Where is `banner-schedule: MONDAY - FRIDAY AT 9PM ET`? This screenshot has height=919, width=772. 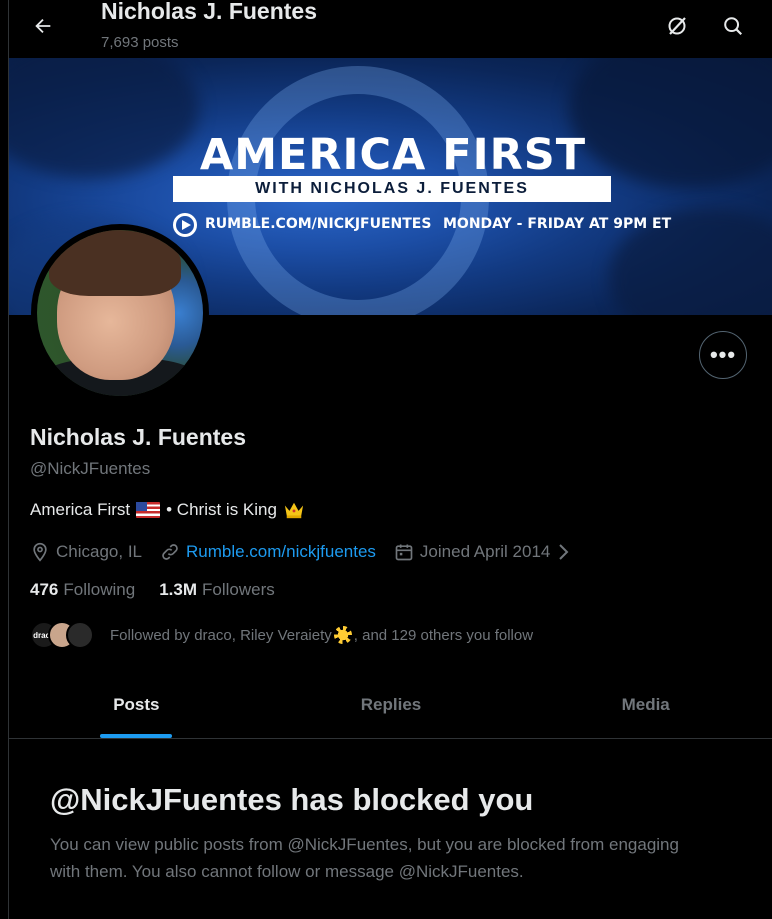
banner-schedule: MONDAY - FRIDAY AT 9PM ET is located at coordinates (557, 224).